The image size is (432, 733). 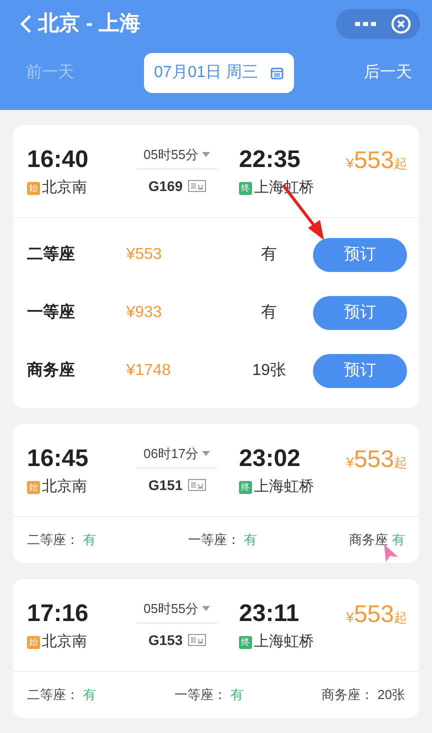 I want to click on seat-class: 一等座, so click(x=51, y=312).